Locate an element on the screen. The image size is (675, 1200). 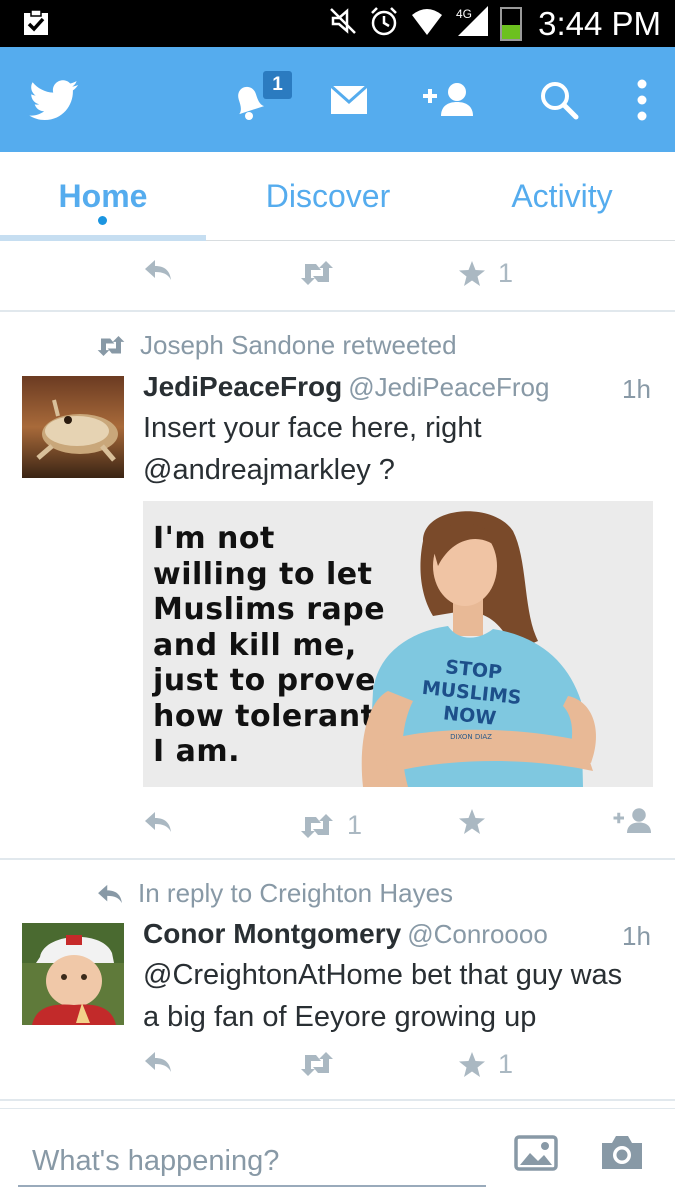
tab-discover: Discover is located at coordinates (328, 196).